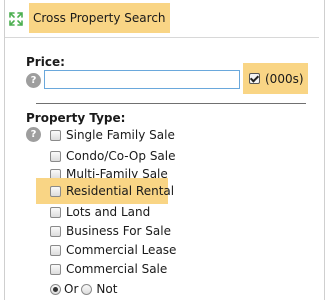 The image size is (329, 300). I want to click on units-toggle: (000s), so click(275, 78).